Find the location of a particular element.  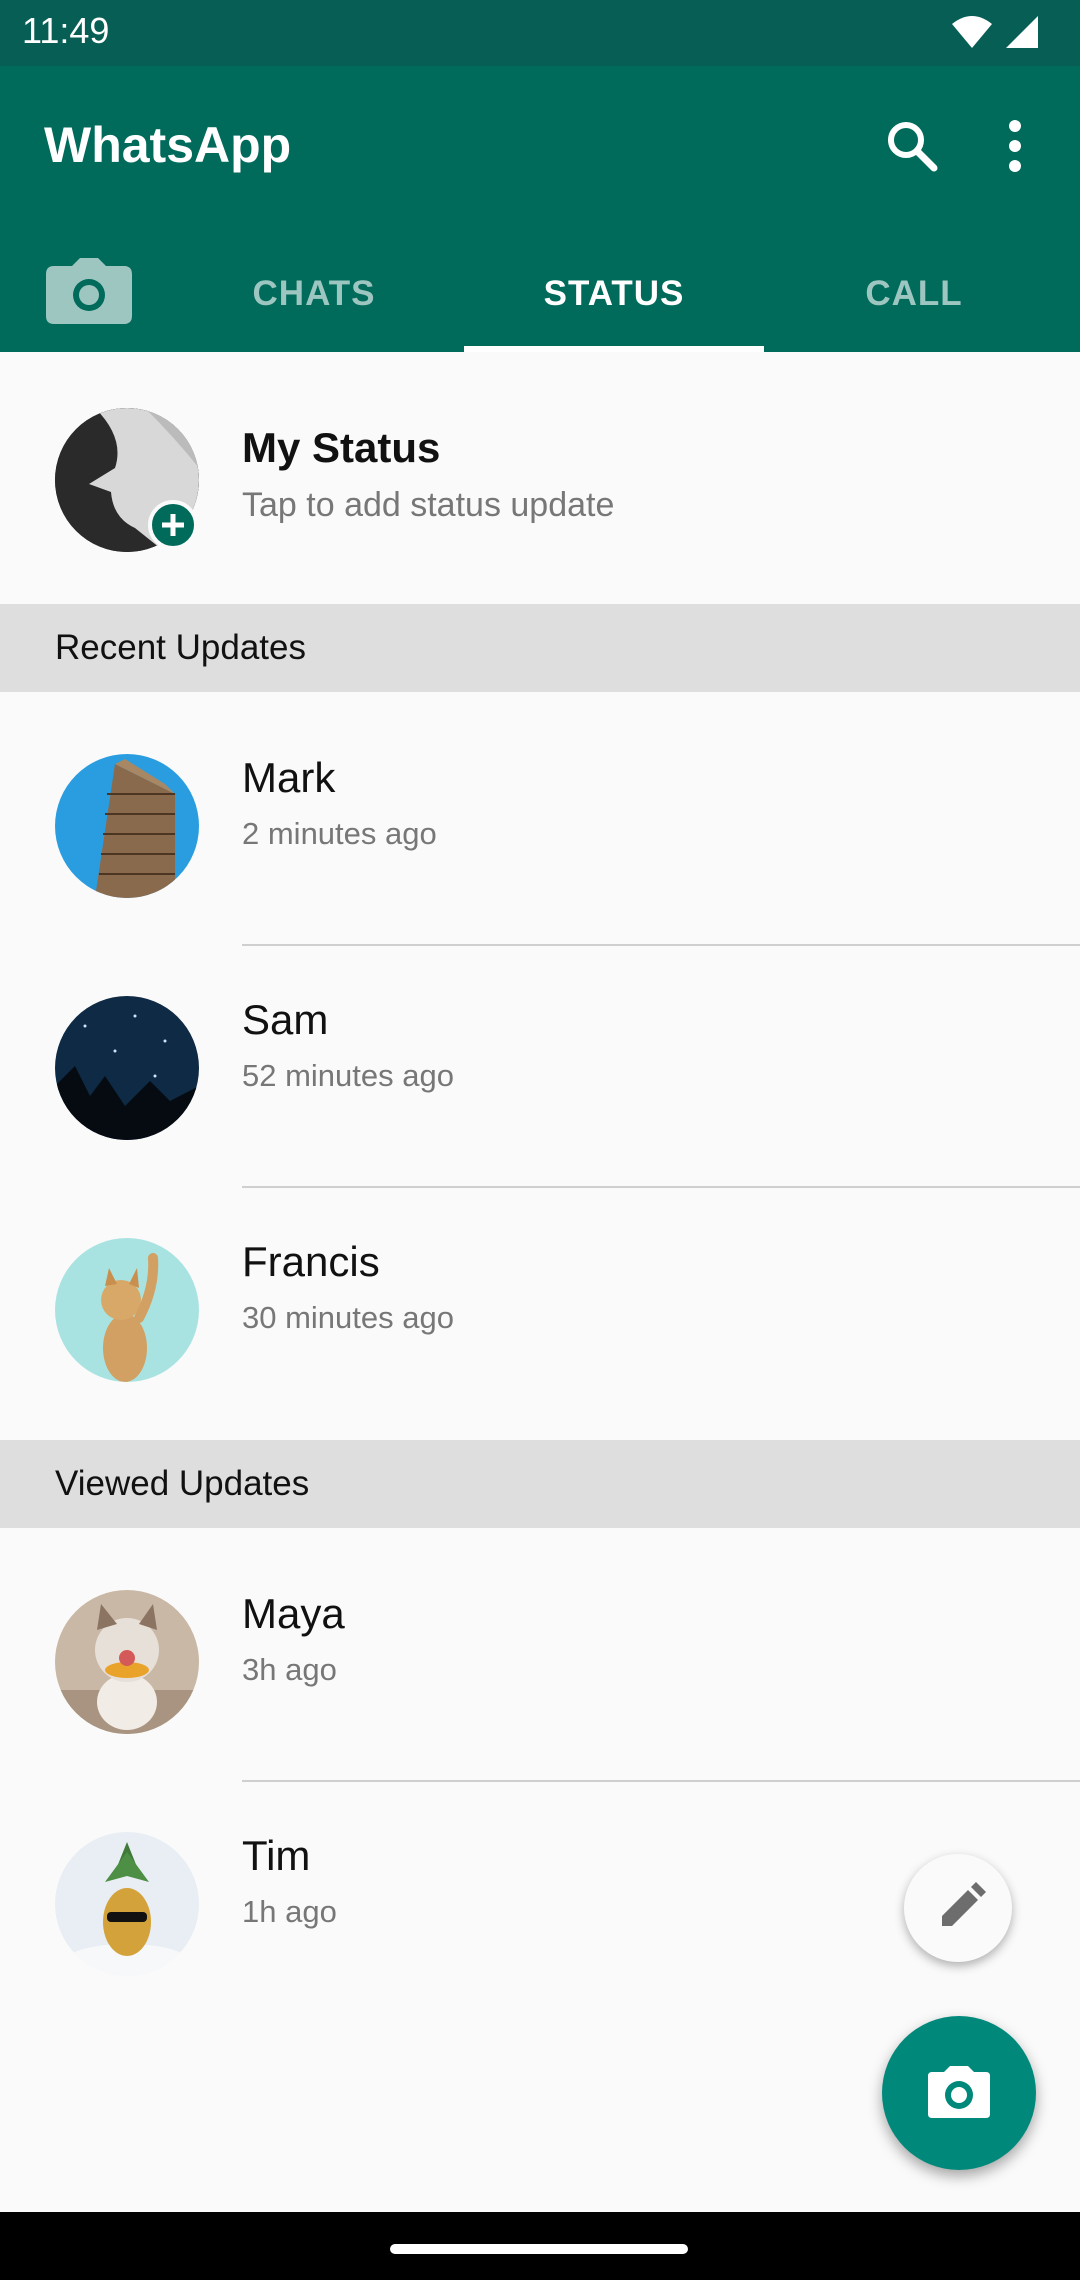

camera-tab-icon is located at coordinates (89, 291).